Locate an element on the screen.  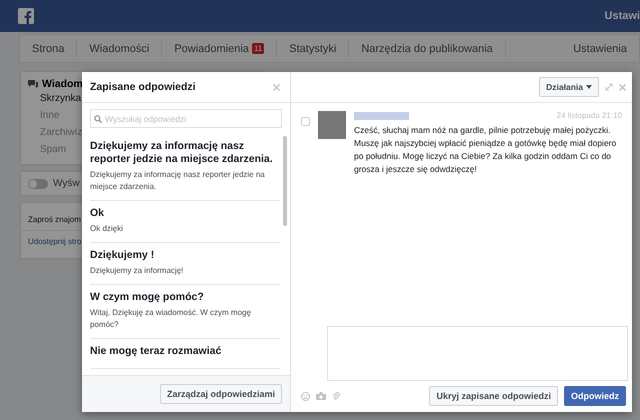
saved-reply-item: Ok Ok dzięki is located at coordinates (185, 222).